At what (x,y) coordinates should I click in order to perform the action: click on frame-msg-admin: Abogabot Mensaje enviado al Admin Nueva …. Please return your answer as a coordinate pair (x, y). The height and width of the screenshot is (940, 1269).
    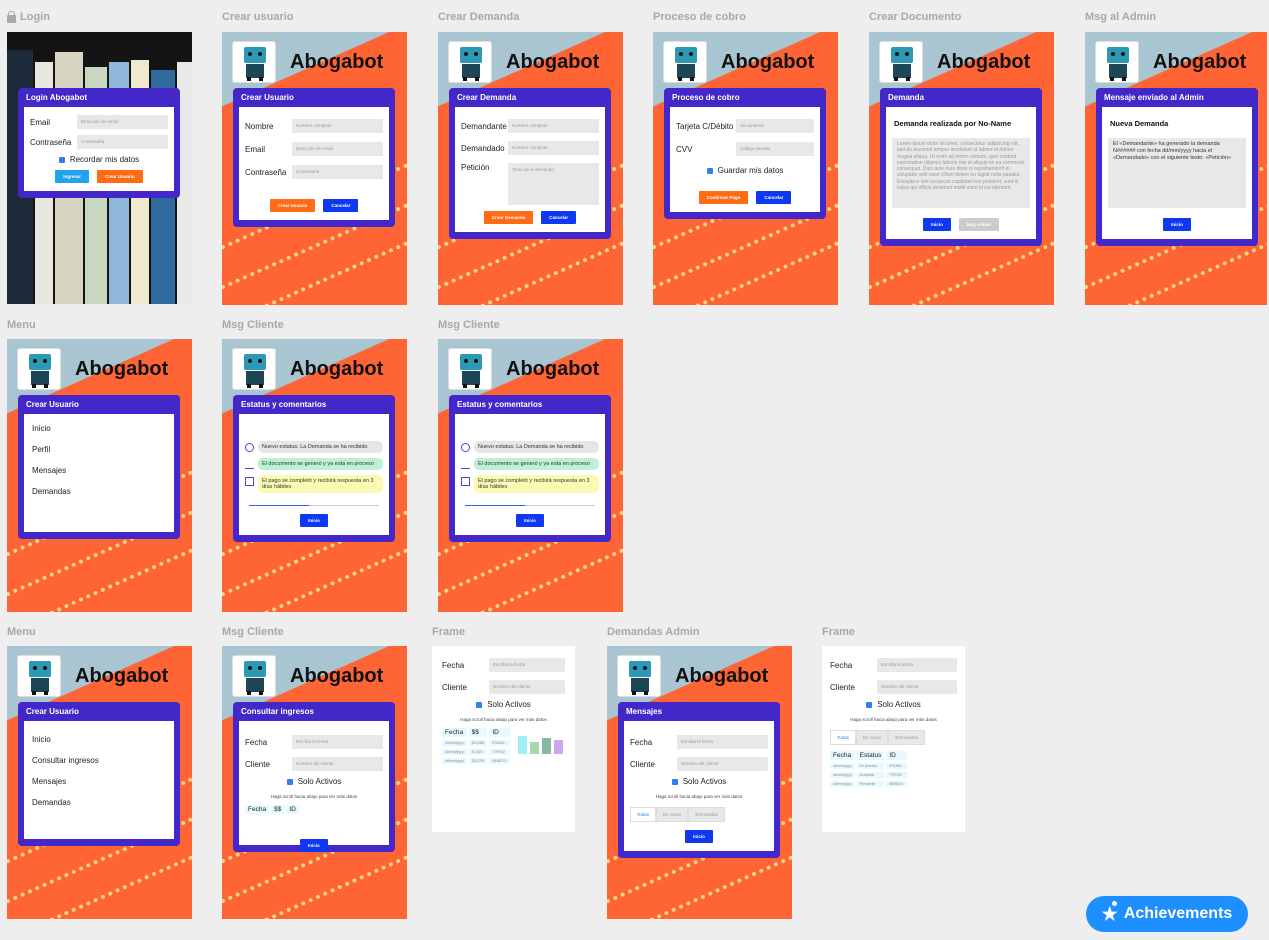
    Looking at the image, I should click on (1176, 168).